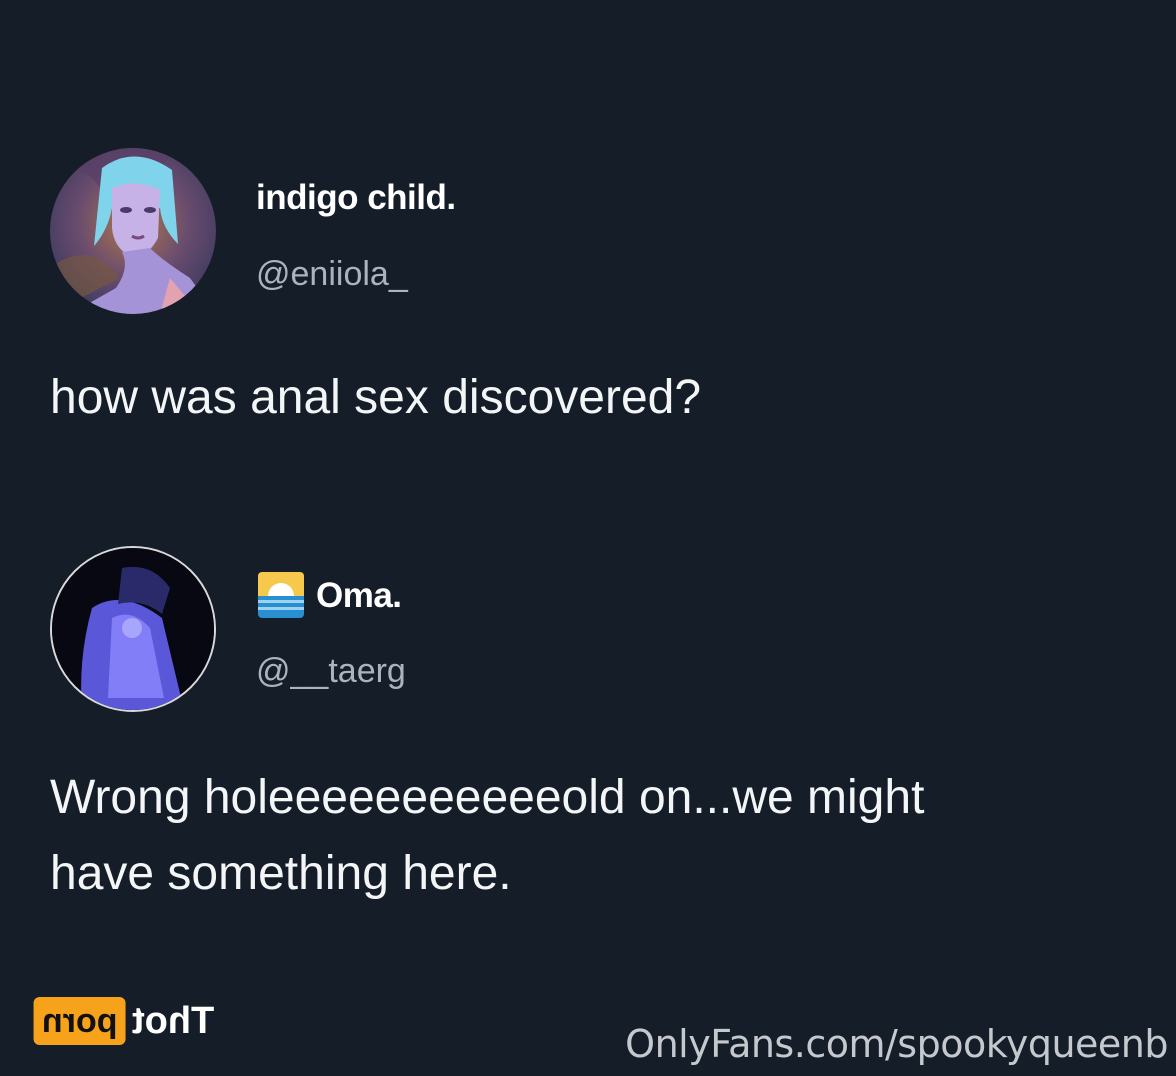 The height and width of the screenshot is (1076, 1176). Describe the element at coordinates (172, 1020) in the screenshot. I see `watermark-logo-text: Thot` at that location.